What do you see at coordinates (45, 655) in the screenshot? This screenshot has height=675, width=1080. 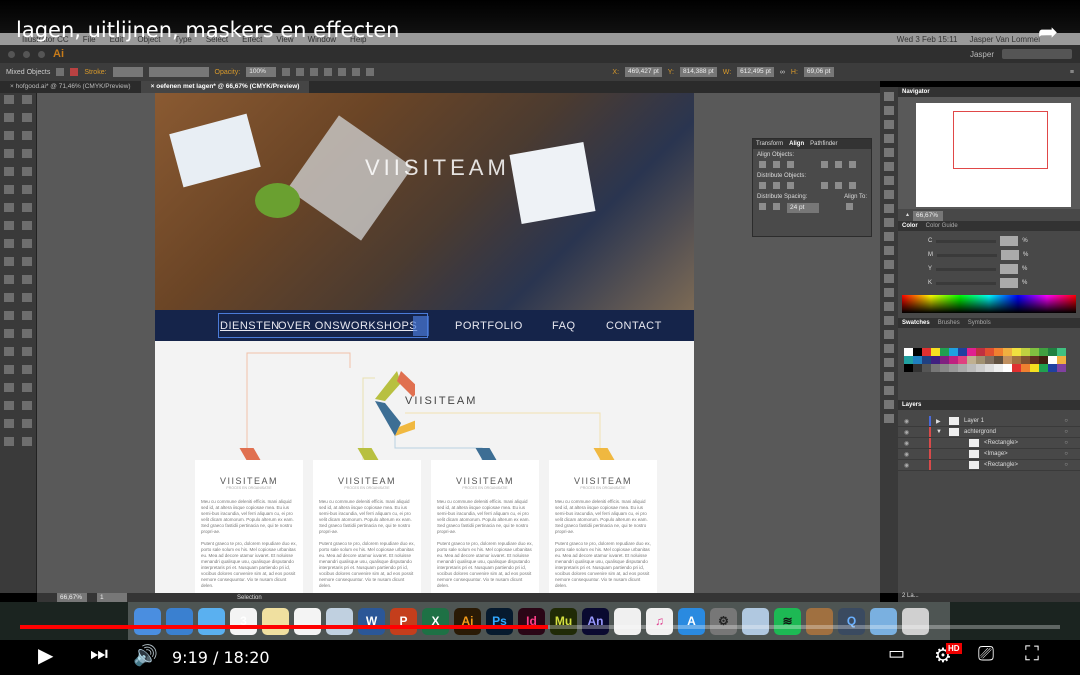 I see `play-icon: ▶` at bounding box center [45, 655].